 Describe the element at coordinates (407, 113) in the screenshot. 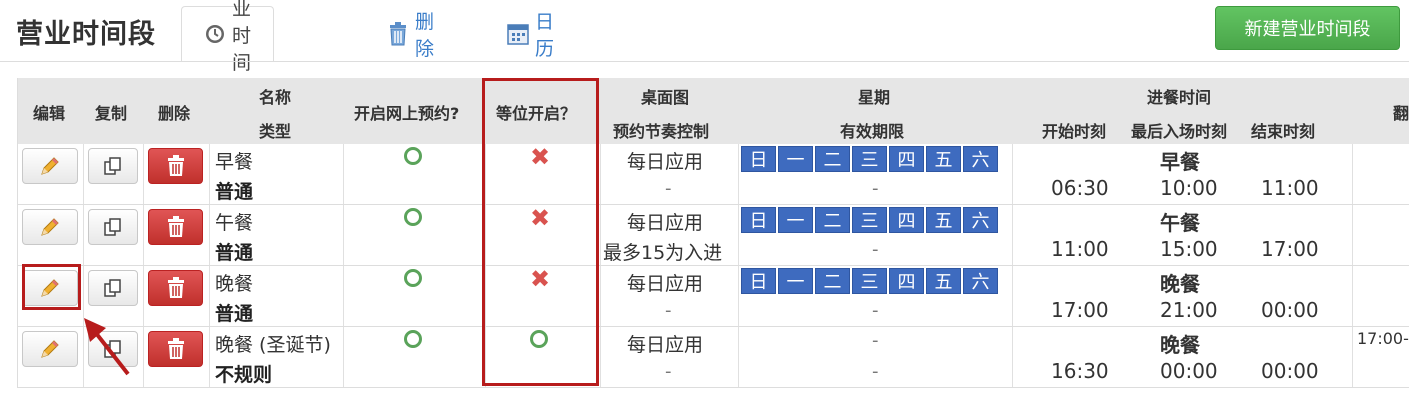

I see `col-online-booking: 开启网上预约?` at that location.